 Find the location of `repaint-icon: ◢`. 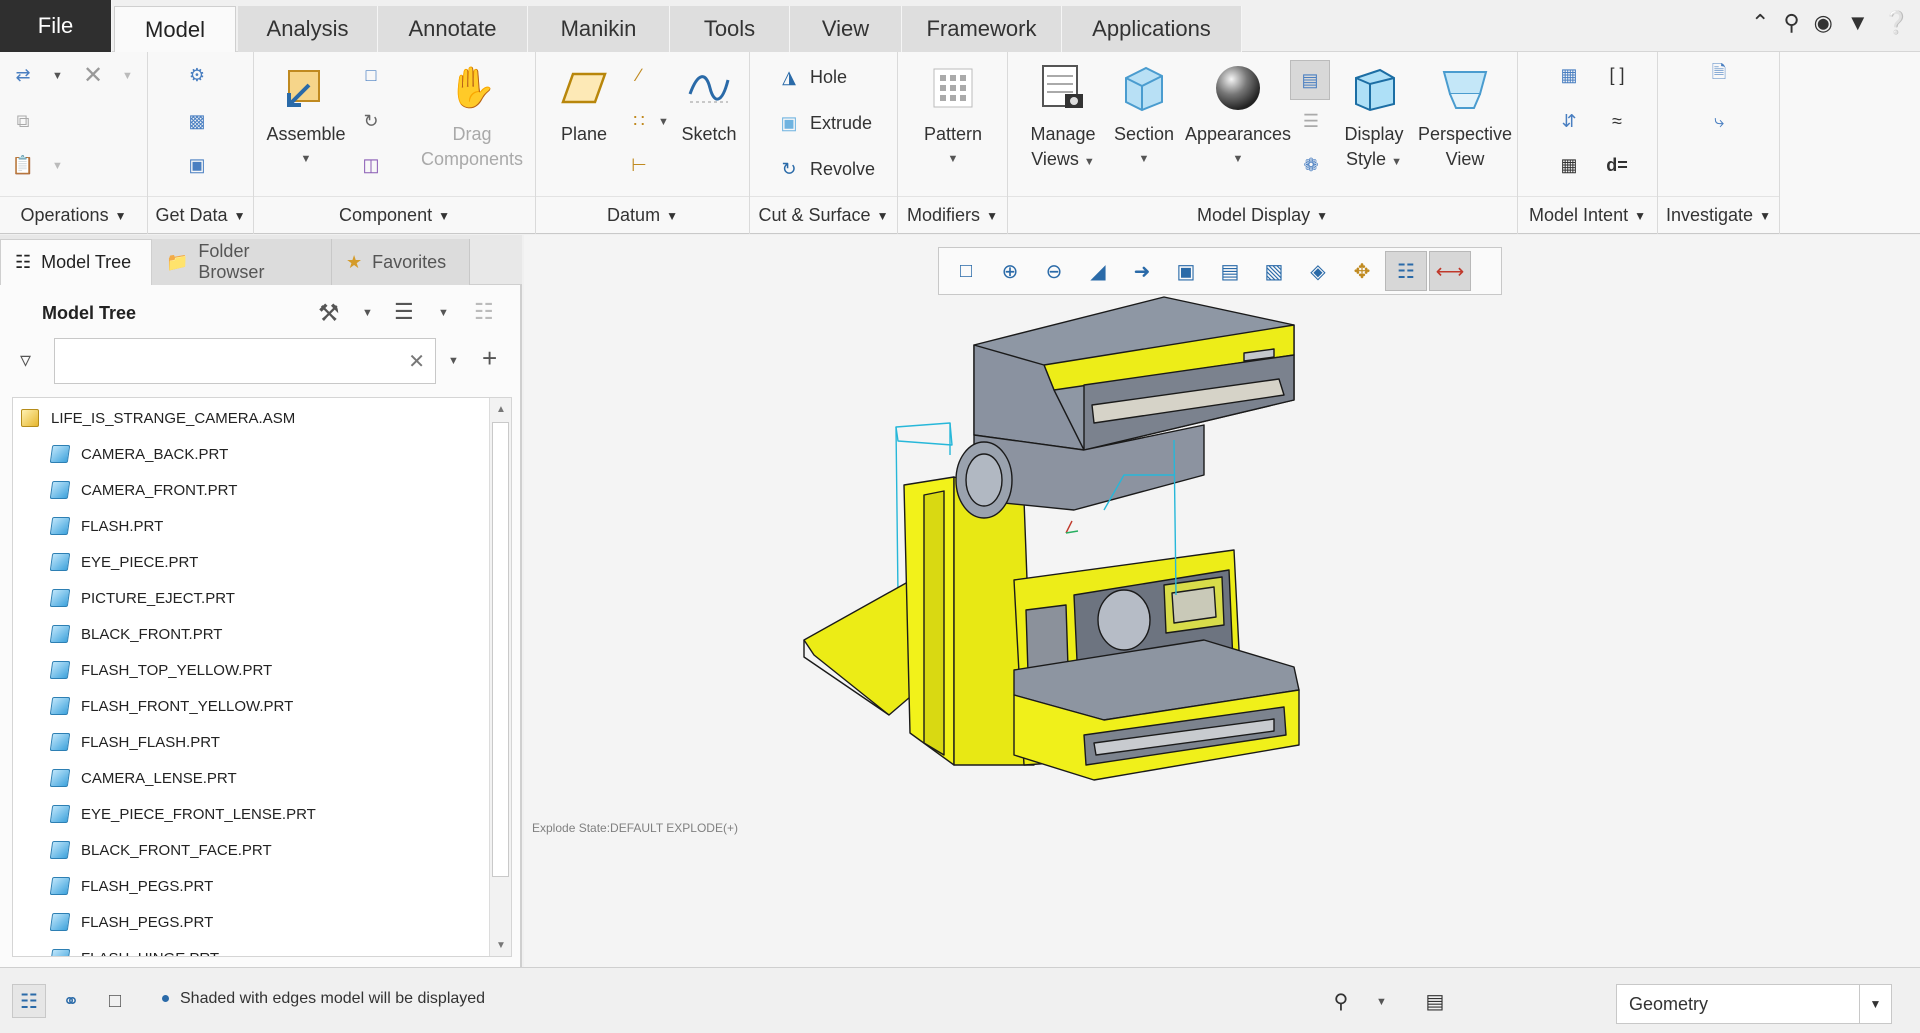

repaint-icon: ◢ is located at coordinates (1098, 271).